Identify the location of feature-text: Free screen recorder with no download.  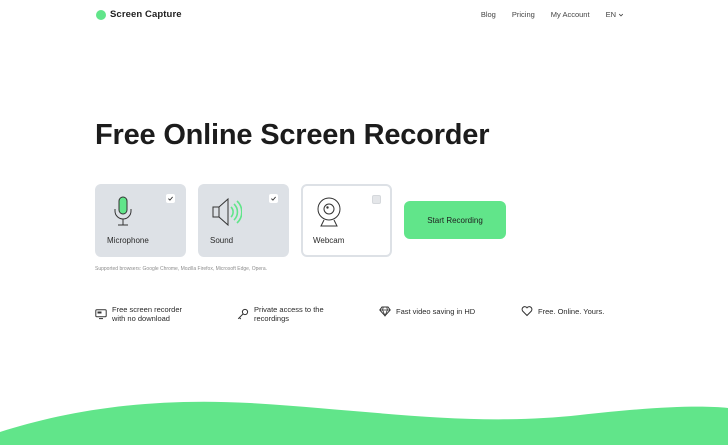
(147, 314).